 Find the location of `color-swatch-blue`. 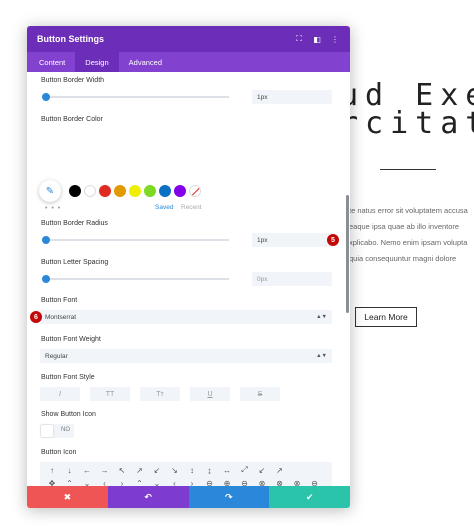

color-swatch-blue is located at coordinates (165, 191).